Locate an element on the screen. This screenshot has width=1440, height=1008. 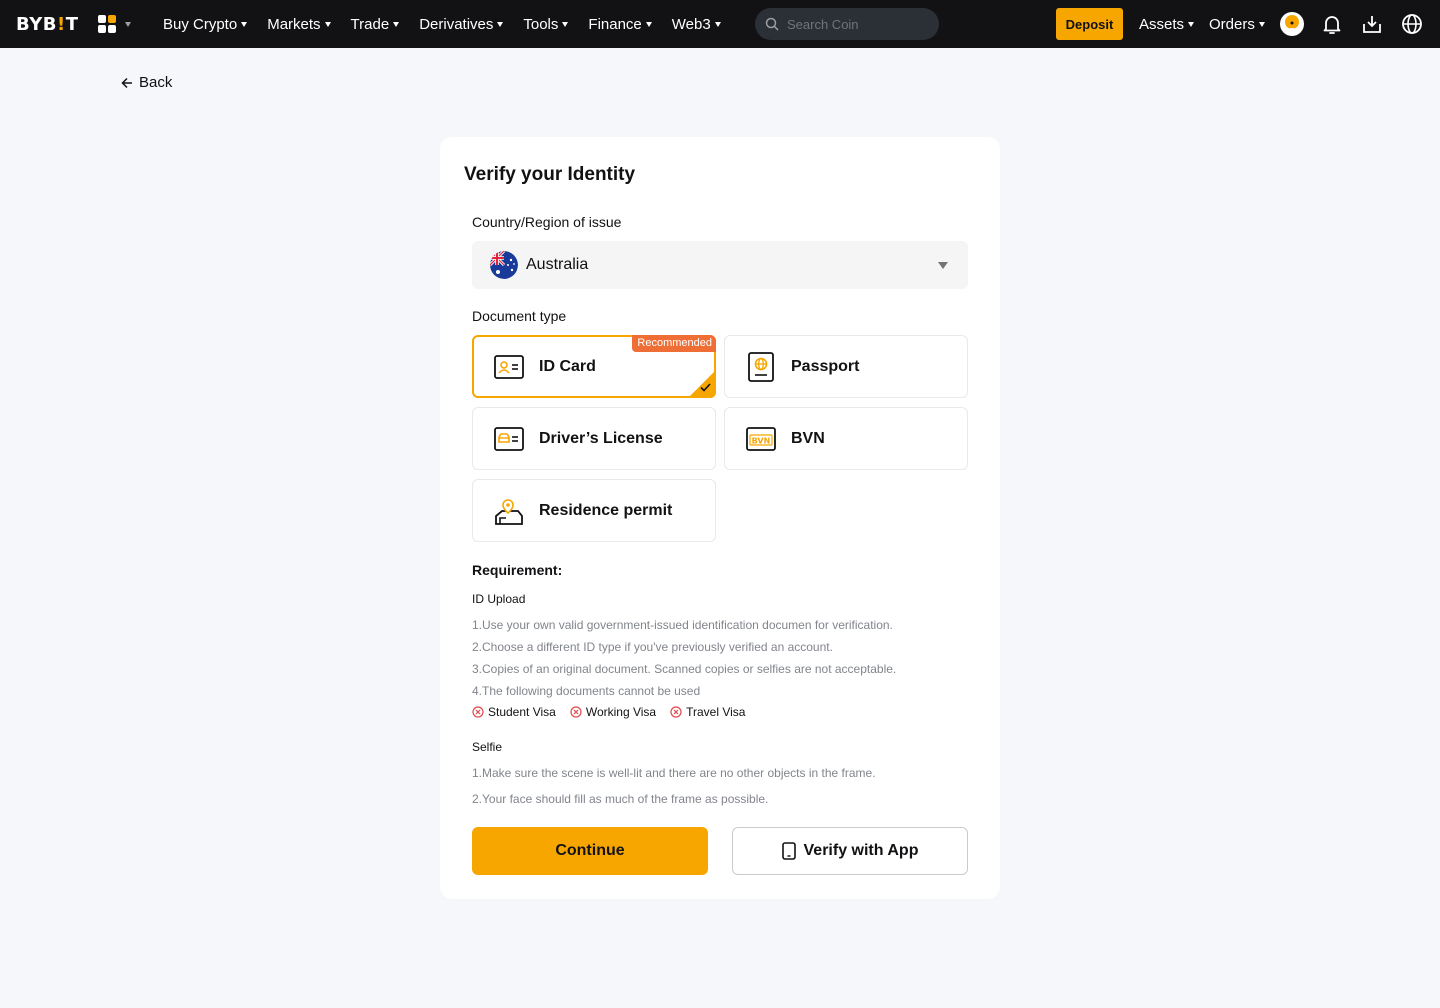
nav-finance: Finance is located at coordinates (620, 24).